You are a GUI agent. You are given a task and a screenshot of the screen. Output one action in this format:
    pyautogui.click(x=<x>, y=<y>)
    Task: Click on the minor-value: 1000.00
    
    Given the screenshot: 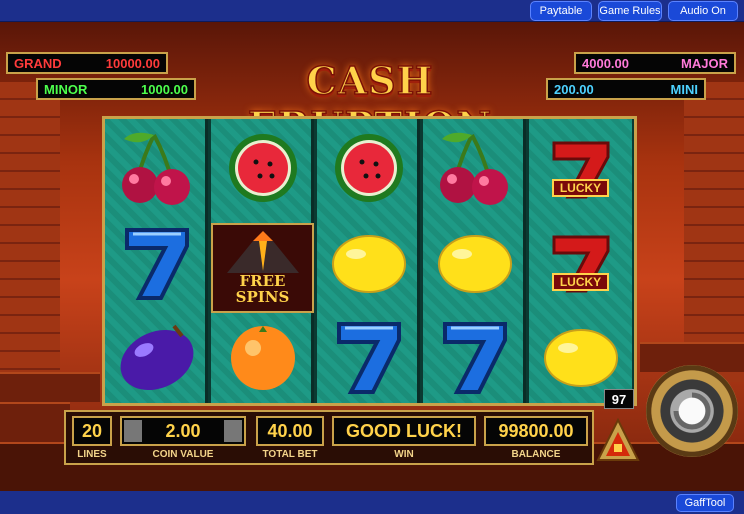 What is the action you would take?
    pyautogui.click(x=164, y=89)
    